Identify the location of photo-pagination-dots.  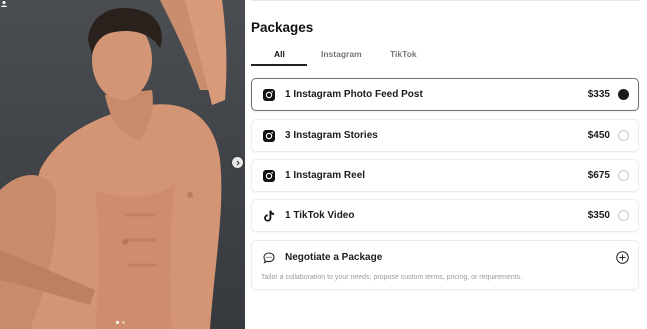
(120, 322).